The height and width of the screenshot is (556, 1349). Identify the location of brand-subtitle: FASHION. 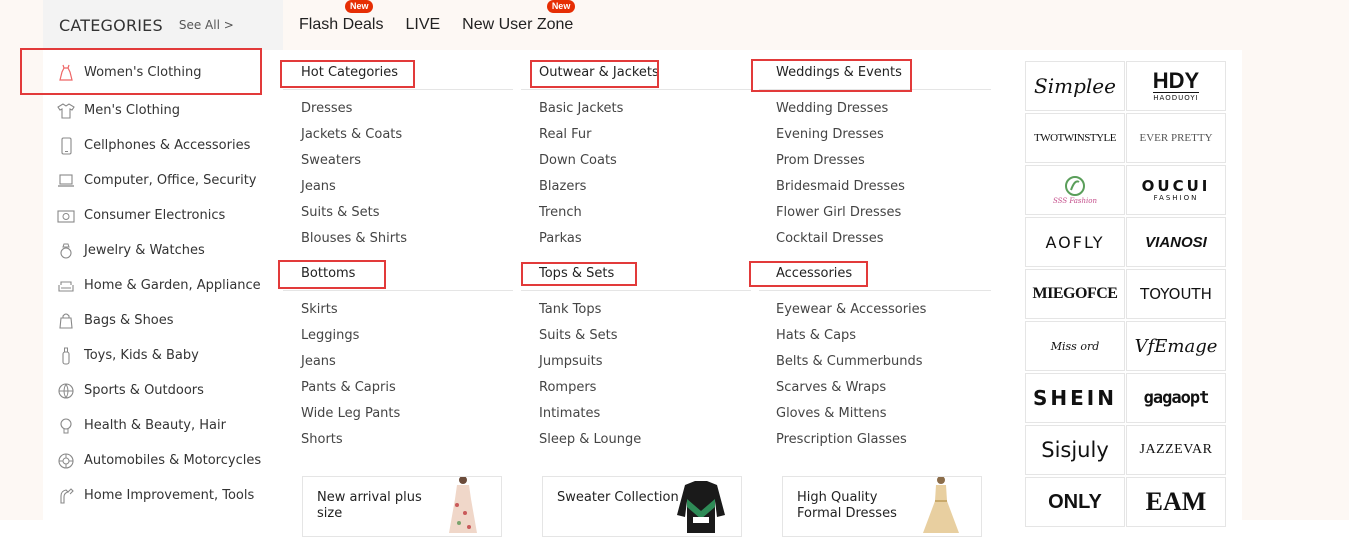
(1176, 198).